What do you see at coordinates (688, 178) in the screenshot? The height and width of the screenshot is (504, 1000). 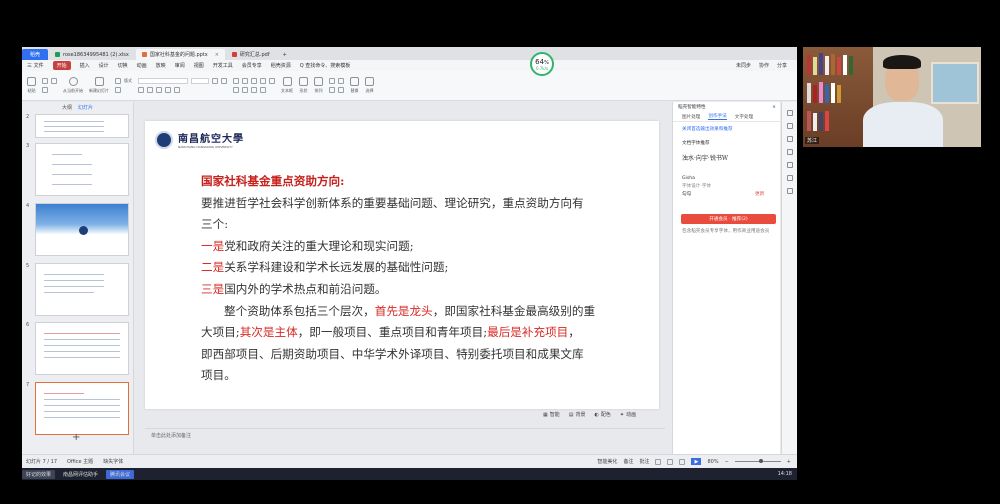 I see `font-option: Gisha` at bounding box center [688, 178].